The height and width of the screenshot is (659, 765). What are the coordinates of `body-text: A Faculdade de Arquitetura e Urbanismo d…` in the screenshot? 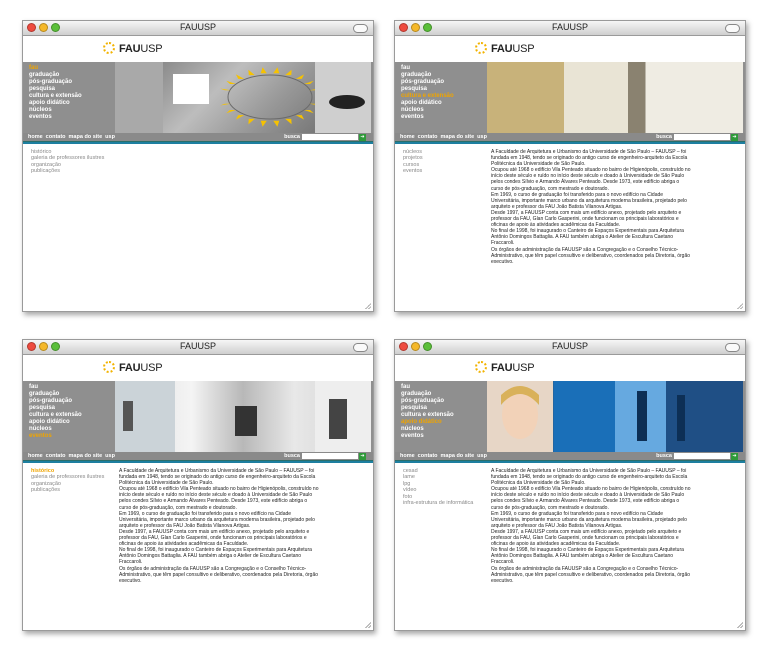 It's located at (219, 526).